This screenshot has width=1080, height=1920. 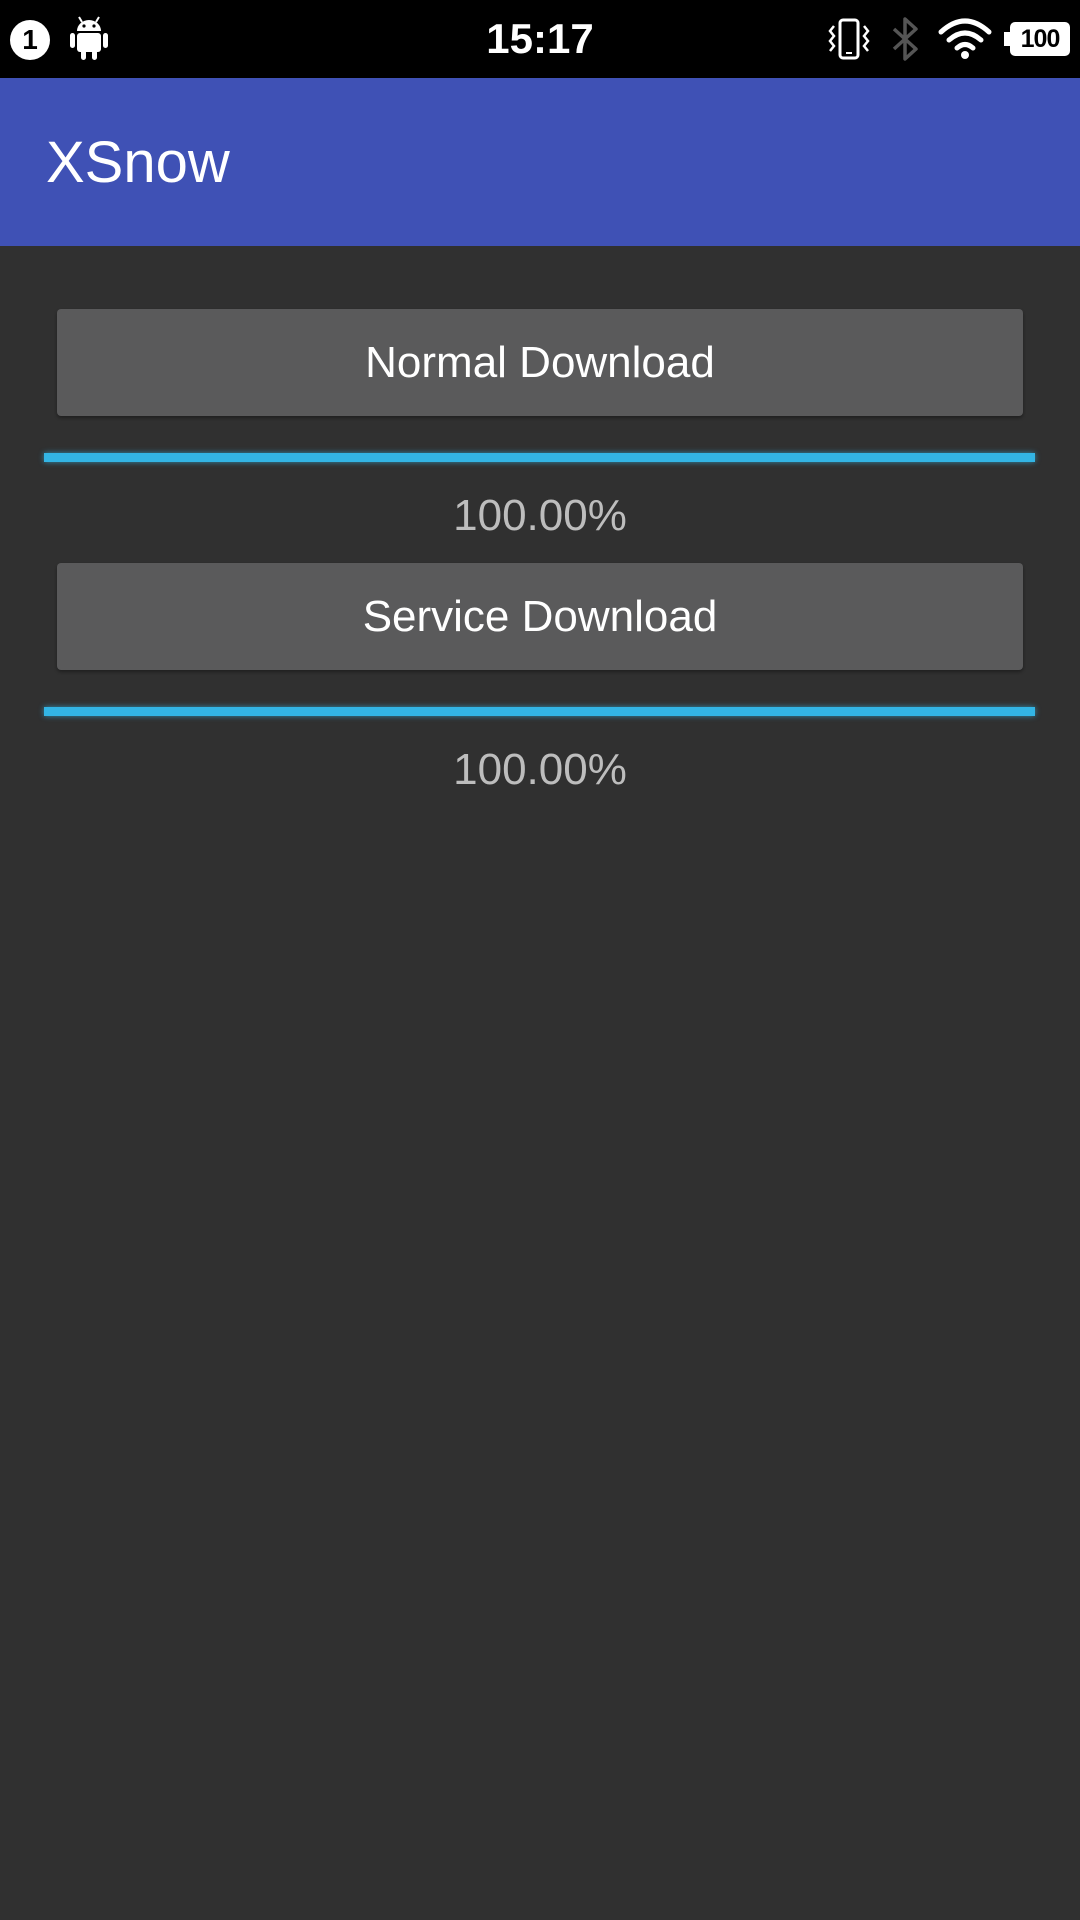 What do you see at coordinates (540, 769) in the screenshot?
I see `service-download-percent: 100.00%` at bounding box center [540, 769].